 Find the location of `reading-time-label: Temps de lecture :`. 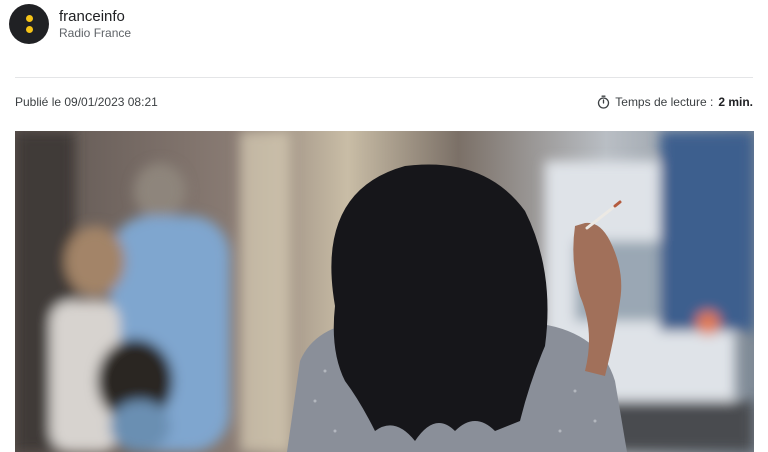

reading-time-label: Temps de lecture : is located at coordinates (664, 102).